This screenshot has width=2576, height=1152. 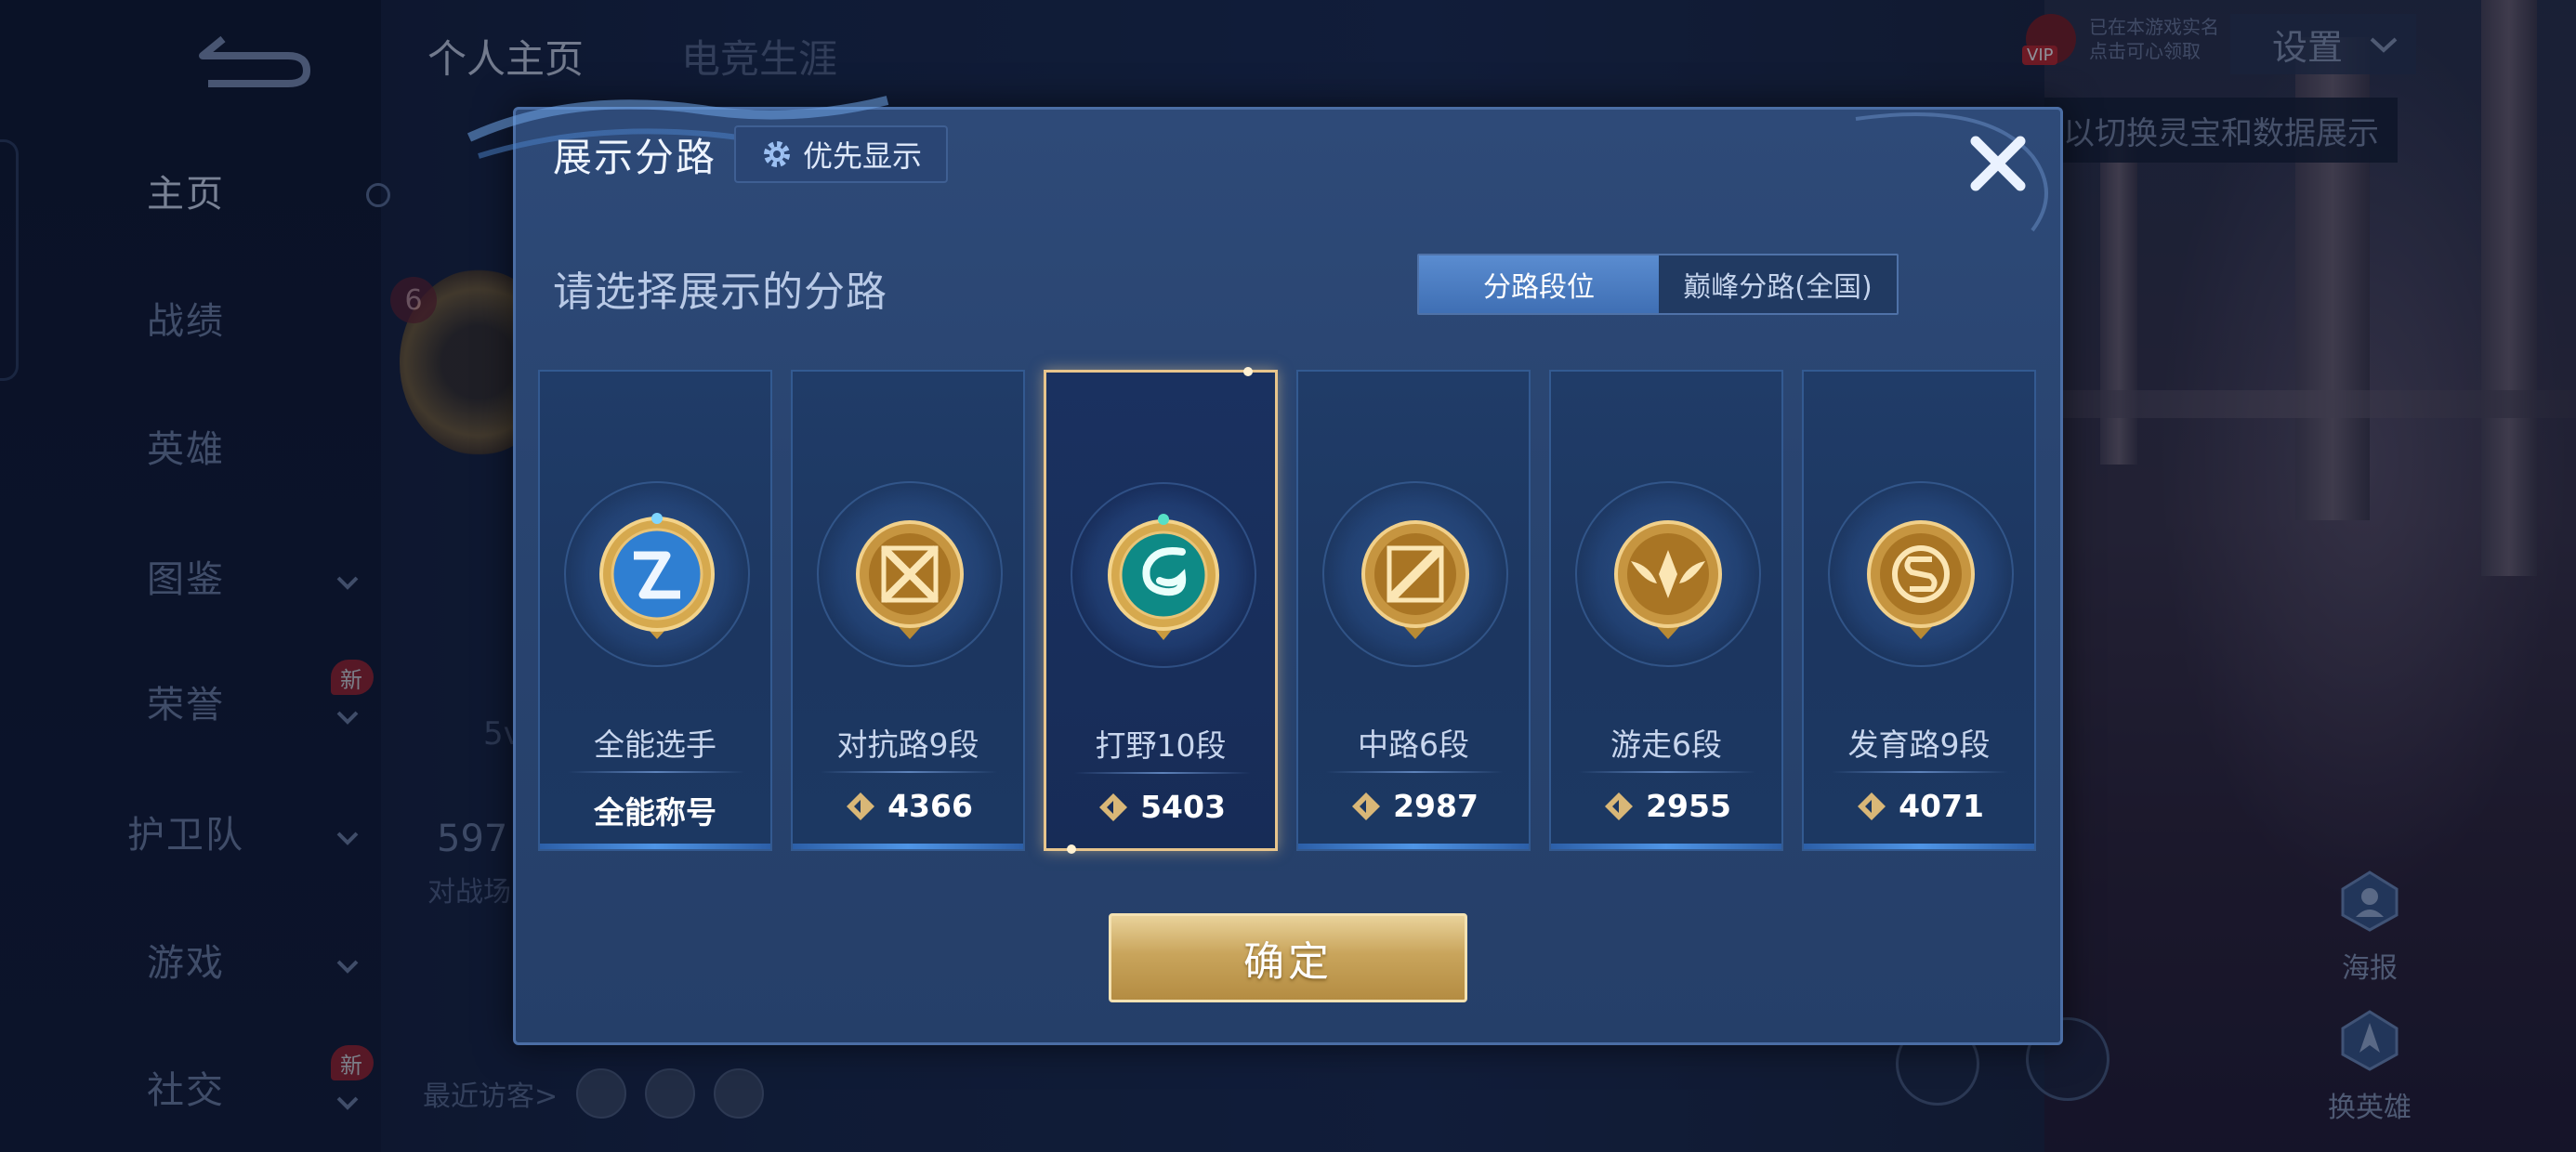 What do you see at coordinates (930, 806) in the screenshot?
I see `lane-score-value: 4366` at bounding box center [930, 806].